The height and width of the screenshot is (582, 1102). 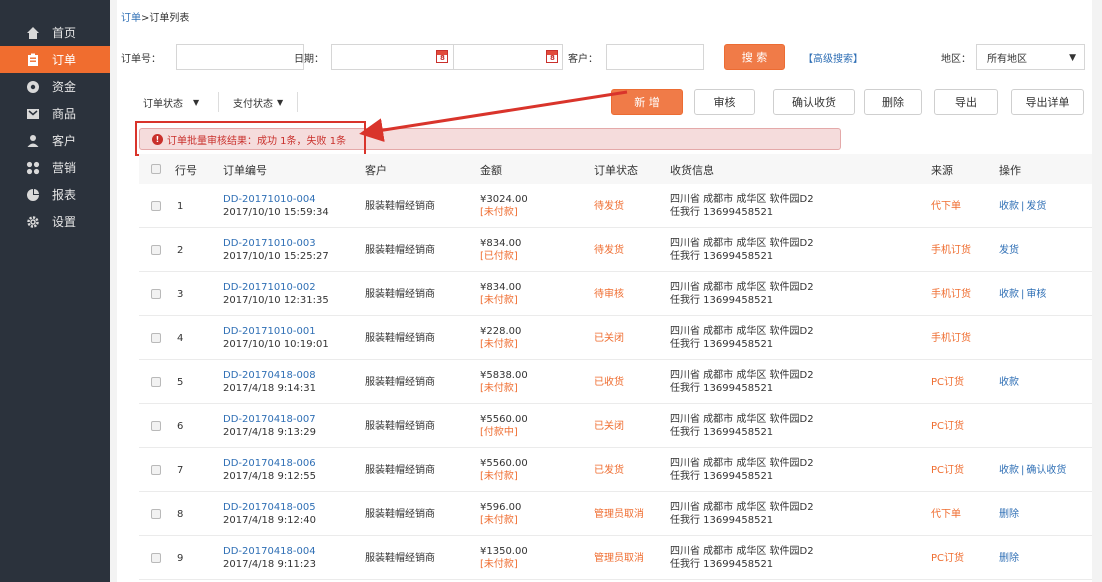 What do you see at coordinates (55, 113) in the screenshot?
I see `sidebar-item-goods: 商品` at bounding box center [55, 113].